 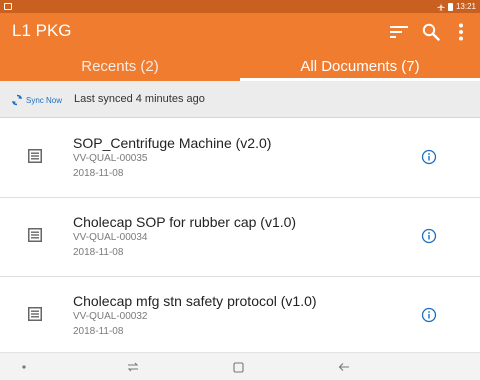 I want to click on tab-all-documents: All Documents (7), so click(x=360, y=66).